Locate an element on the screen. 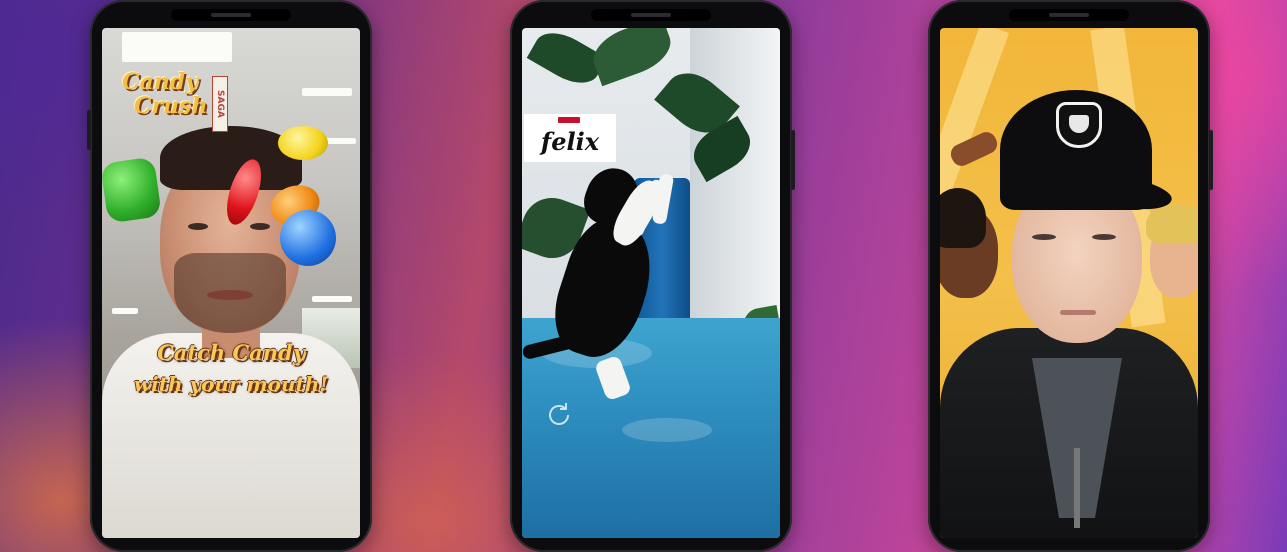  candy-crush-logo: Candy Crush SAGA is located at coordinates (175, 106).